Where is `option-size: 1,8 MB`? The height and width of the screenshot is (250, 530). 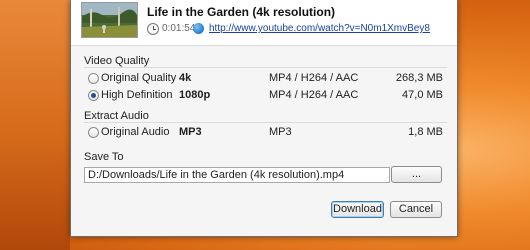
option-size: 1,8 MB is located at coordinates (425, 132).